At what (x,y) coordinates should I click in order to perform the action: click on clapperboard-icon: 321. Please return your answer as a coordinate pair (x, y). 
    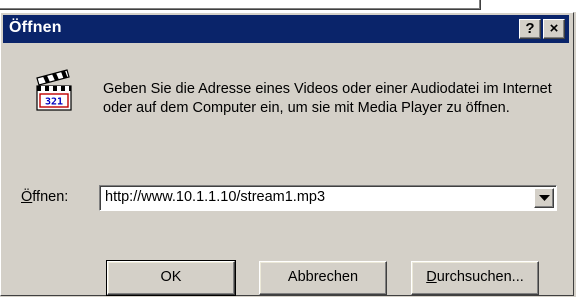
    Looking at the image, I should click on (53, 92).